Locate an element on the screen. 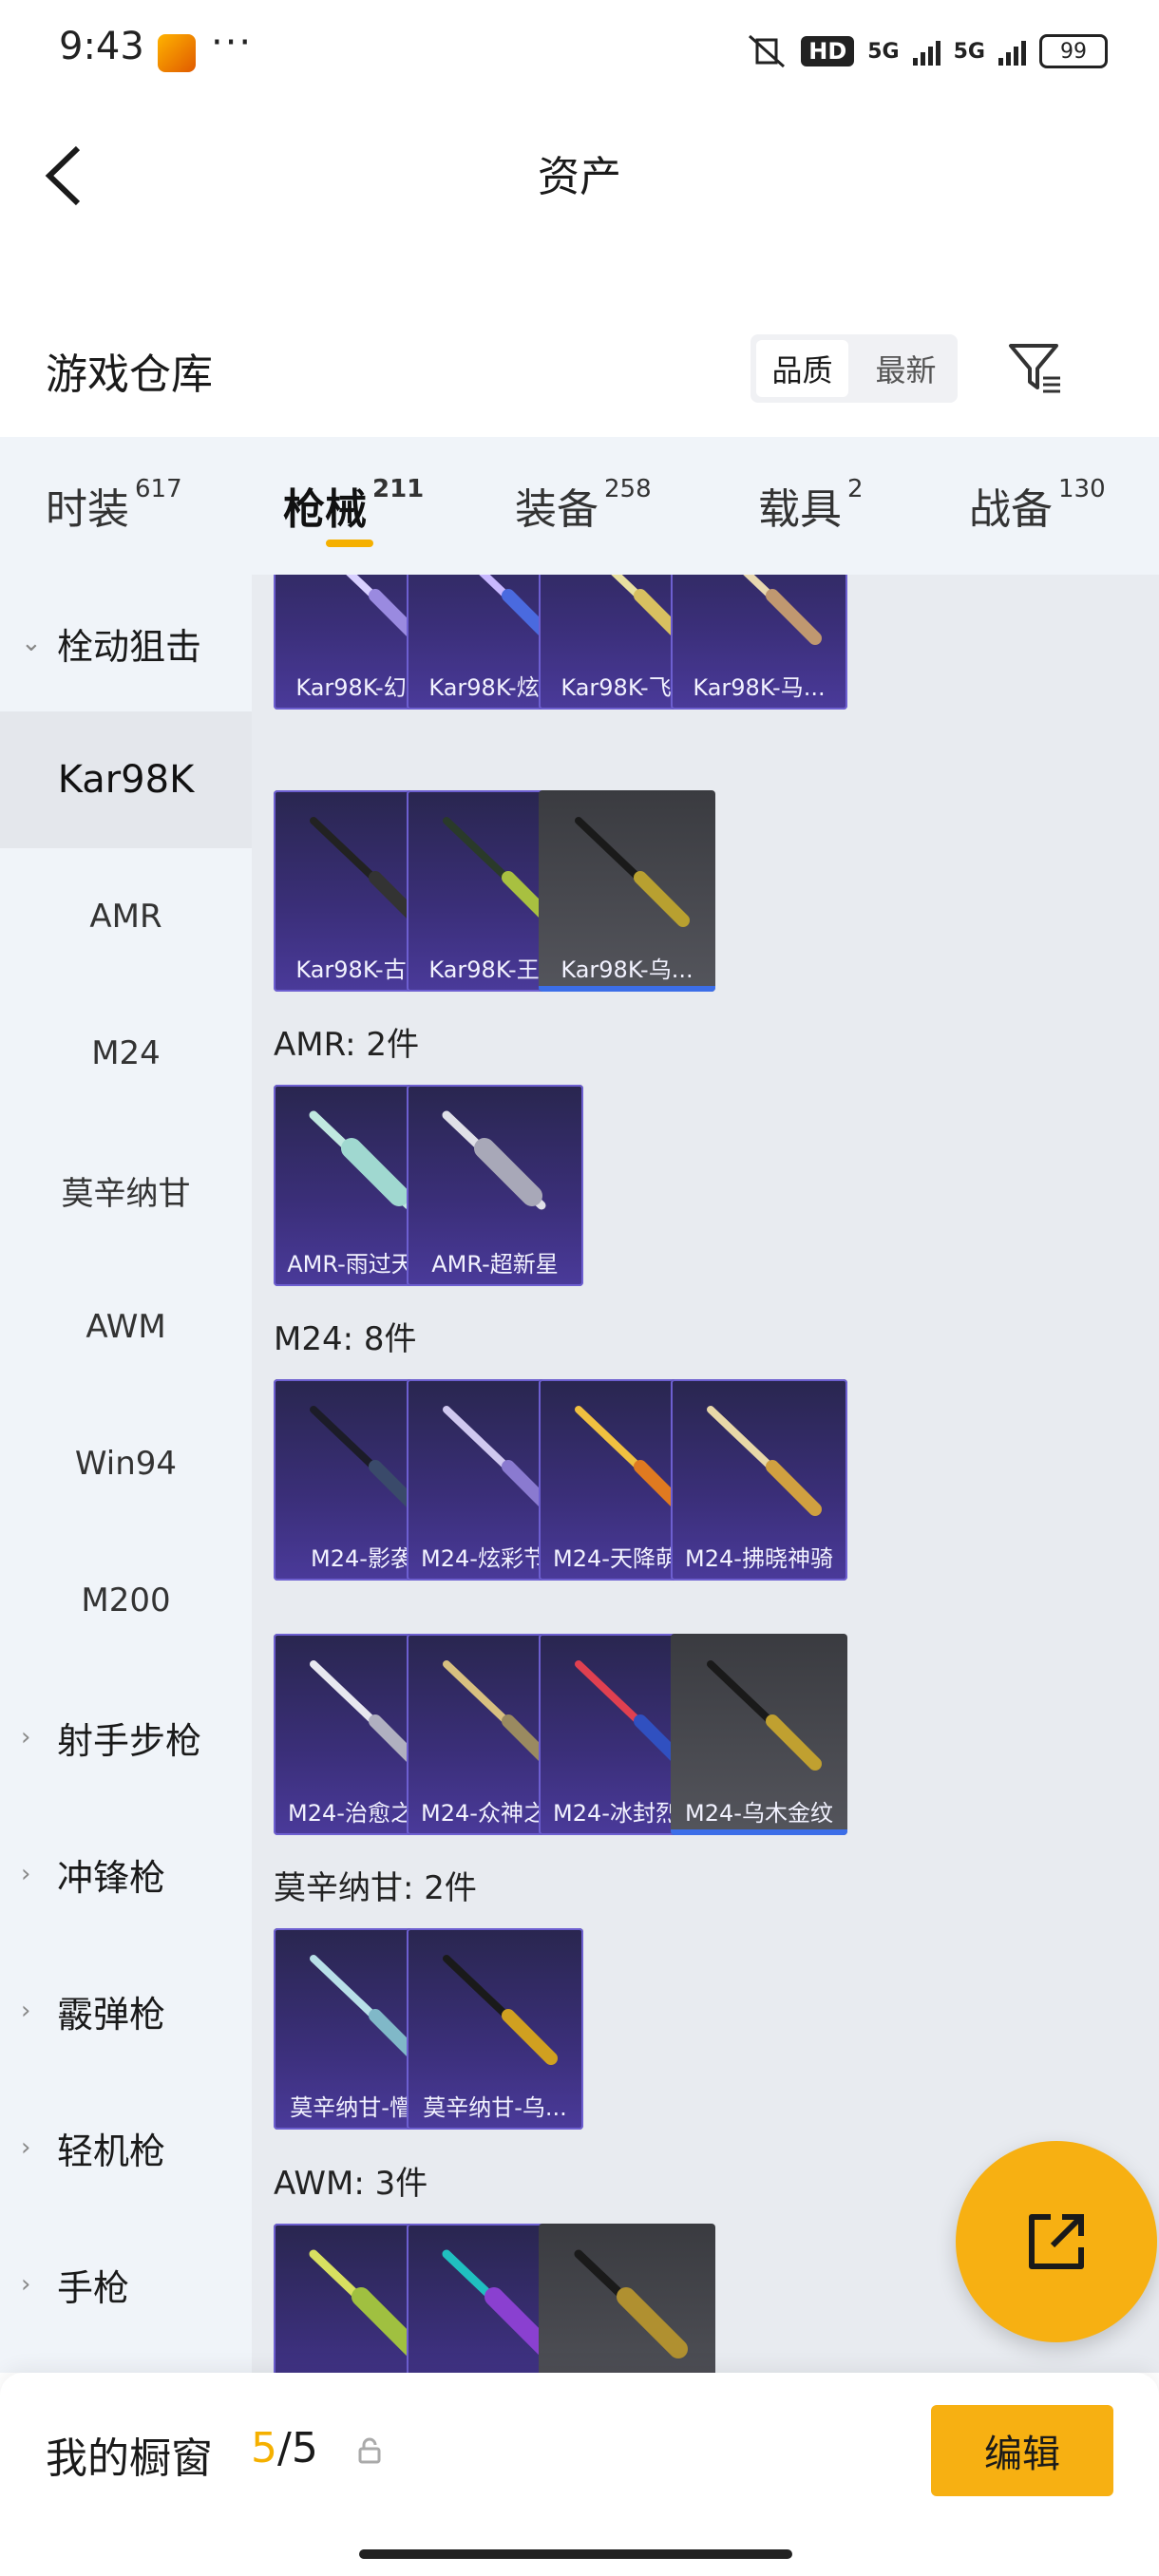 The width and height of the screenshot is (1159, 2576). sort-quality-button: 品质 is located at coordinates (802, 368).